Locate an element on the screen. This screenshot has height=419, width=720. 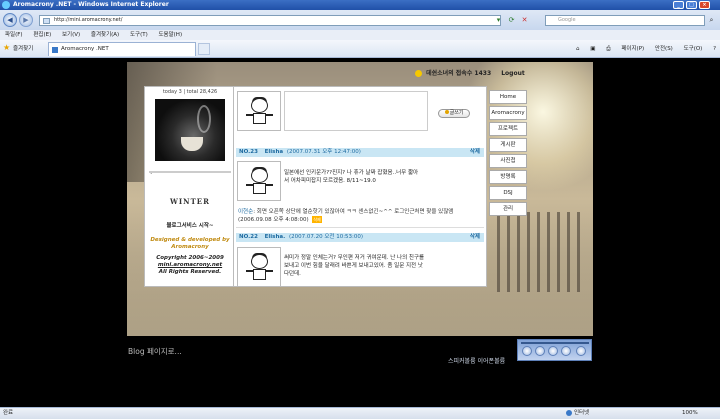
visitor-count: 데쉰소녀의 접속수 1433 is located at coordinates (459, 73).